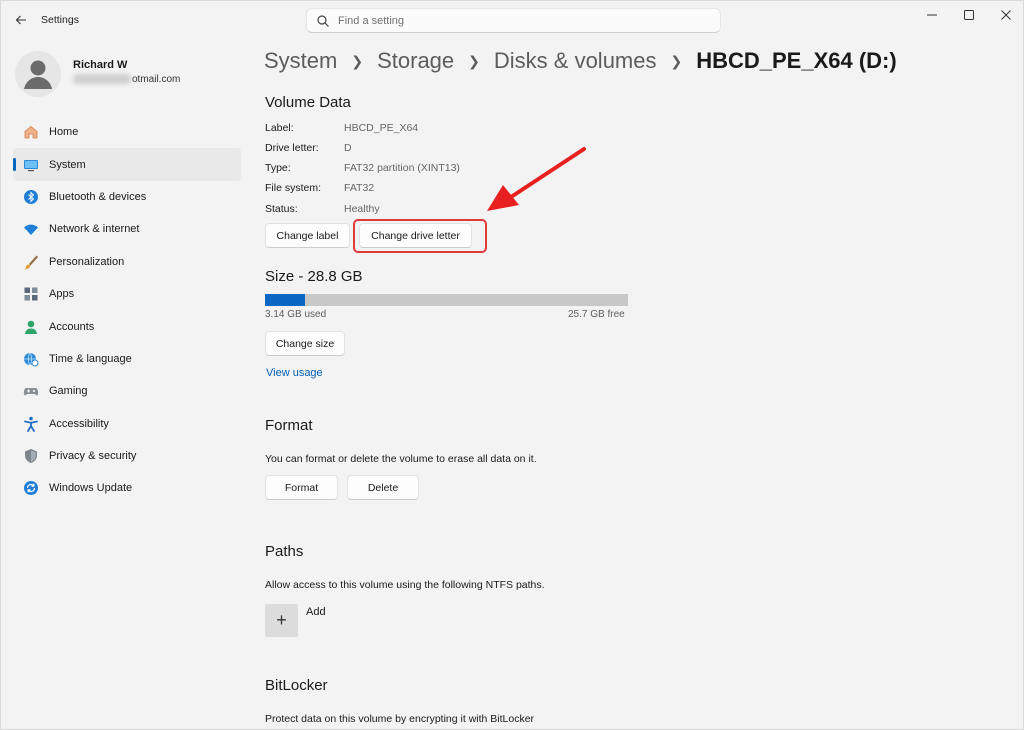 This screenshot has width=1024, height=730. Describe the element at coordinates (127, 262) in the screenshot. I see `sidebar-item-personalization: Personalization` at that location.